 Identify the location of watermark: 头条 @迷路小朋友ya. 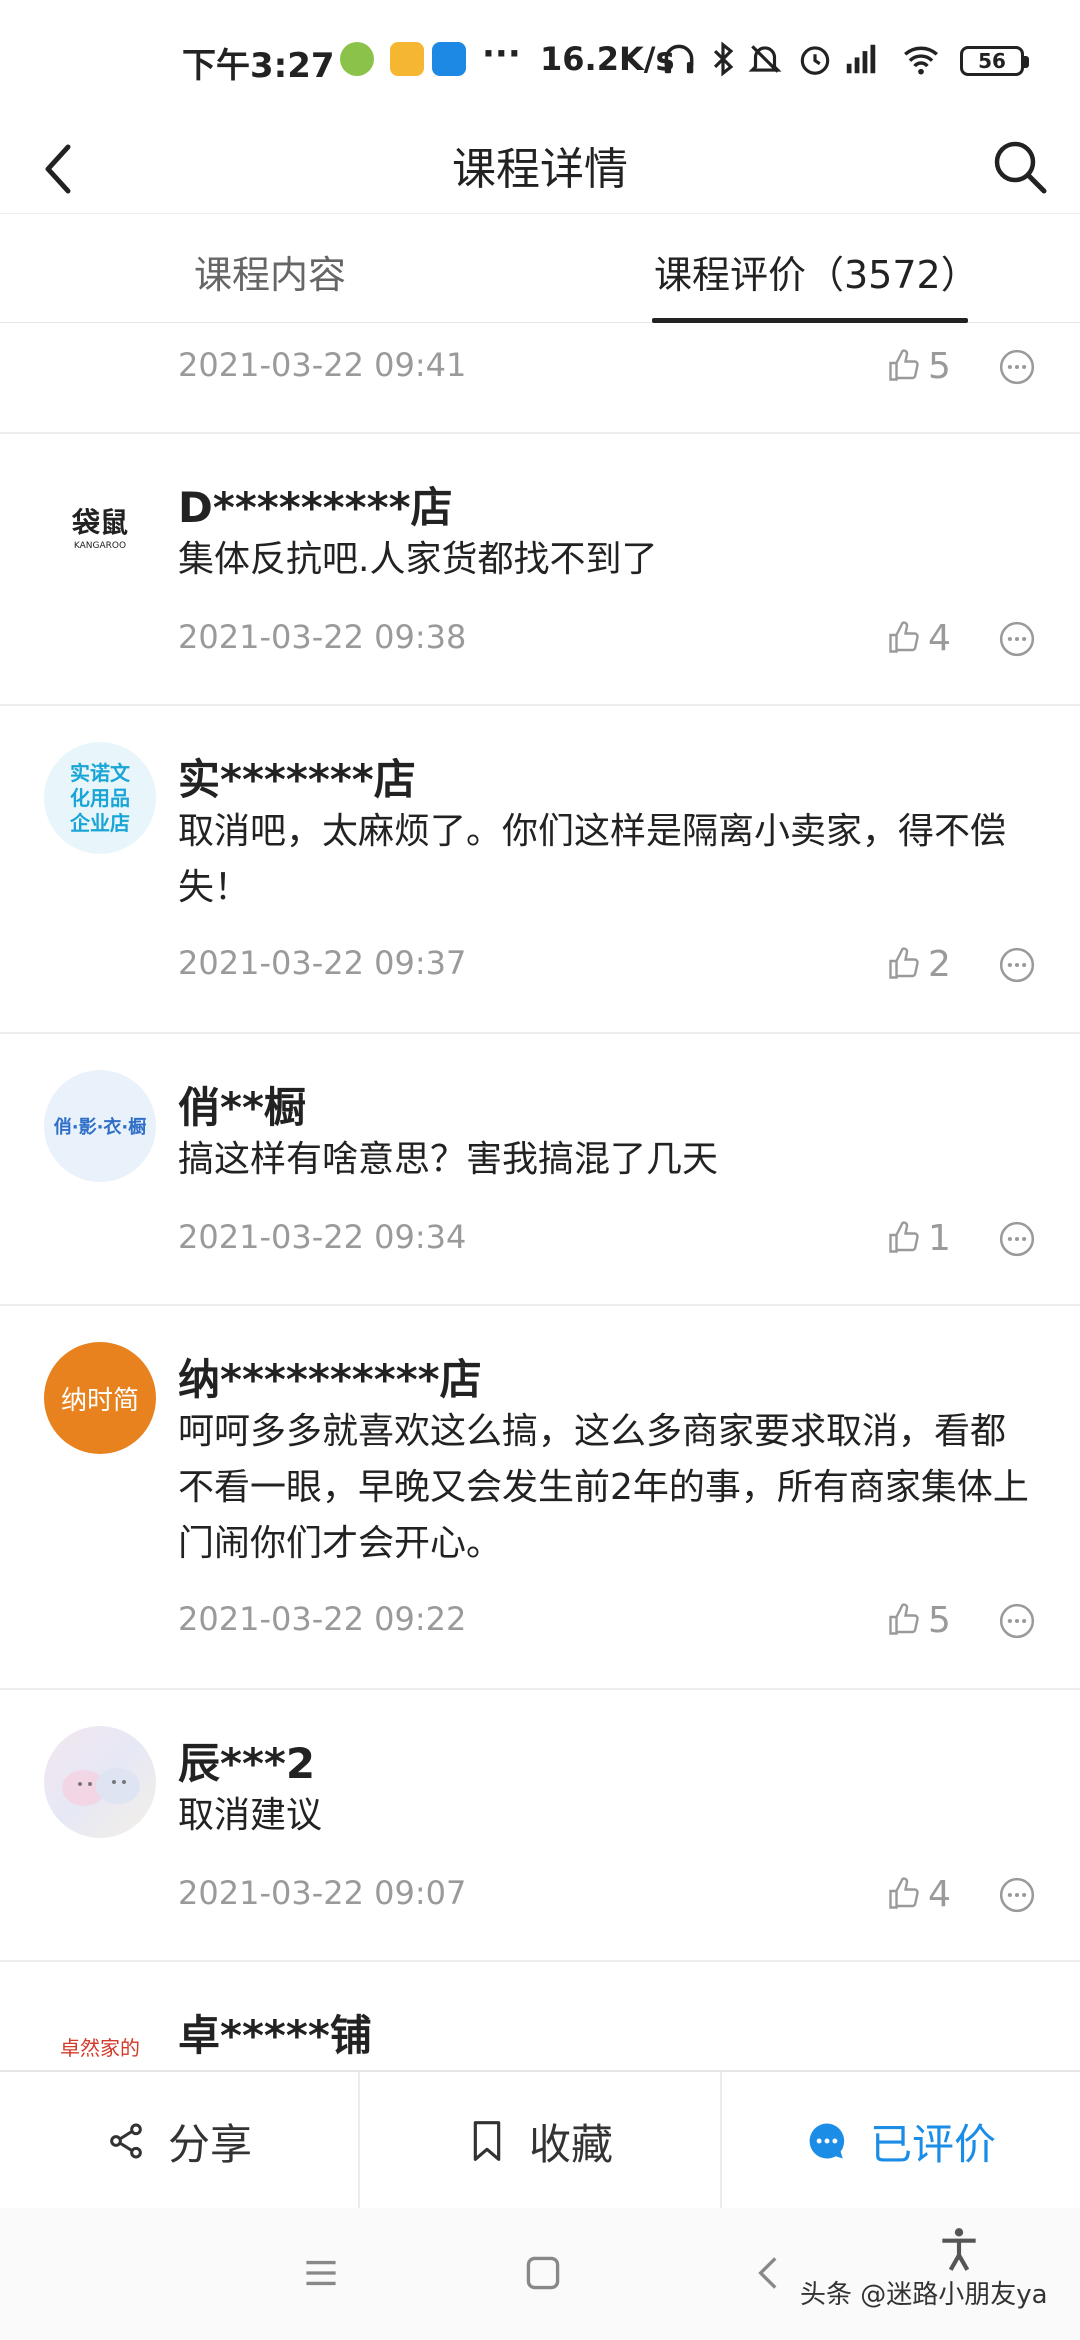
(924, 2295).